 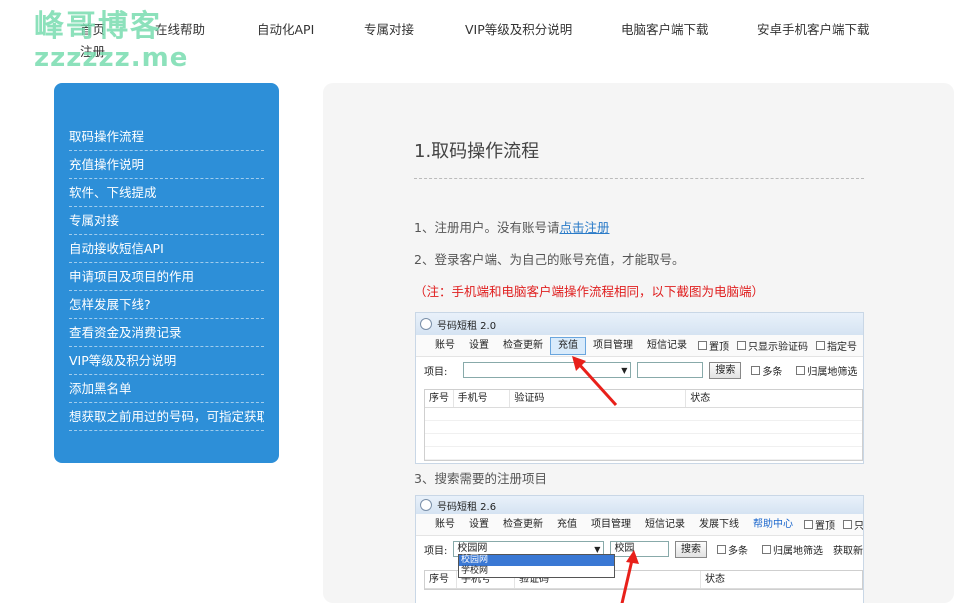 I want to click on sidebar-item-vip: VIP等级及积分说明, so click(x=166, y=361).